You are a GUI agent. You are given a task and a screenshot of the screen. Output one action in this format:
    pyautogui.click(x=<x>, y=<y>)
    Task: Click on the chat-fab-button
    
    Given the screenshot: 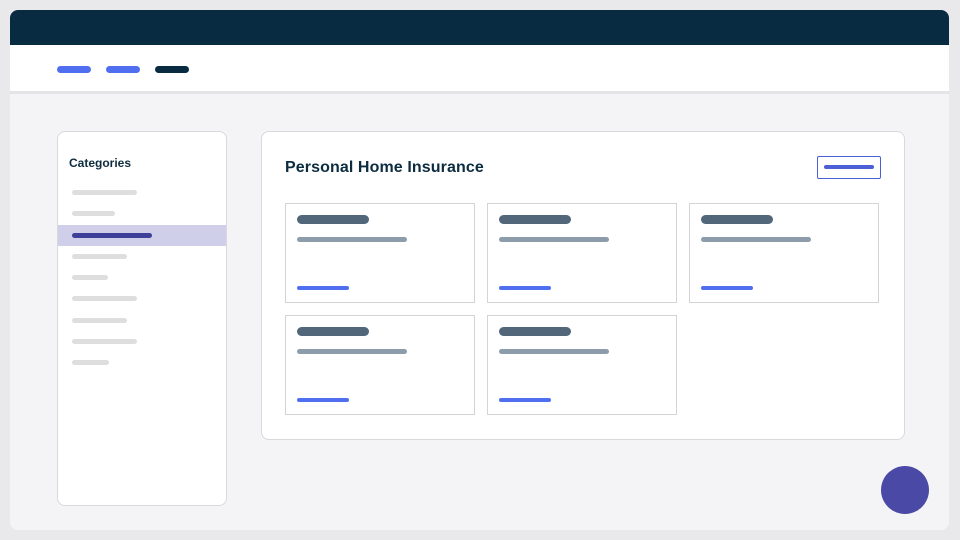 What is the action you would take?
    pyautogui.click(x=905, y=490)
    